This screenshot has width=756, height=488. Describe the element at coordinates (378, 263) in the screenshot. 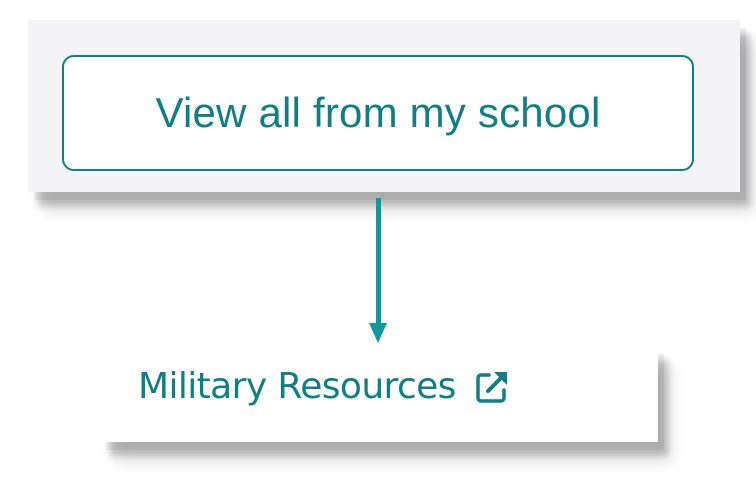

I see `connector-arrow-line` at that location.